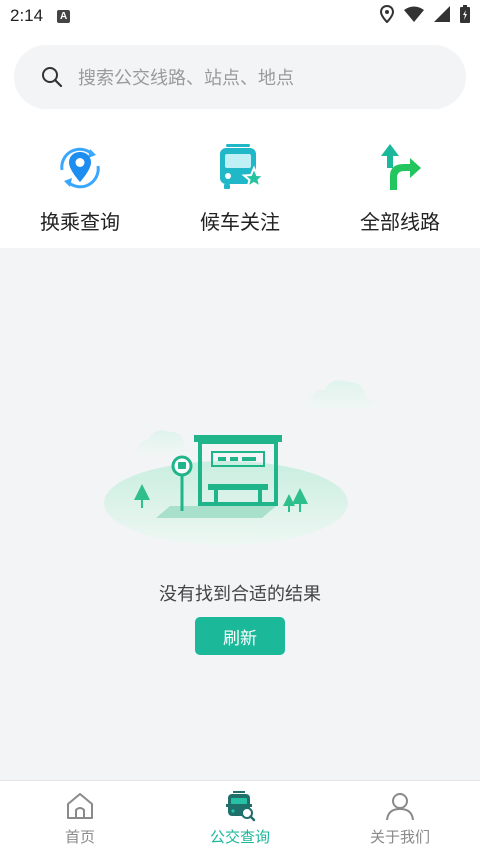 The image size is (480, 853). Describe the element at coordinates (400, 806) in the screenshot. I see `user-icon` at that location.